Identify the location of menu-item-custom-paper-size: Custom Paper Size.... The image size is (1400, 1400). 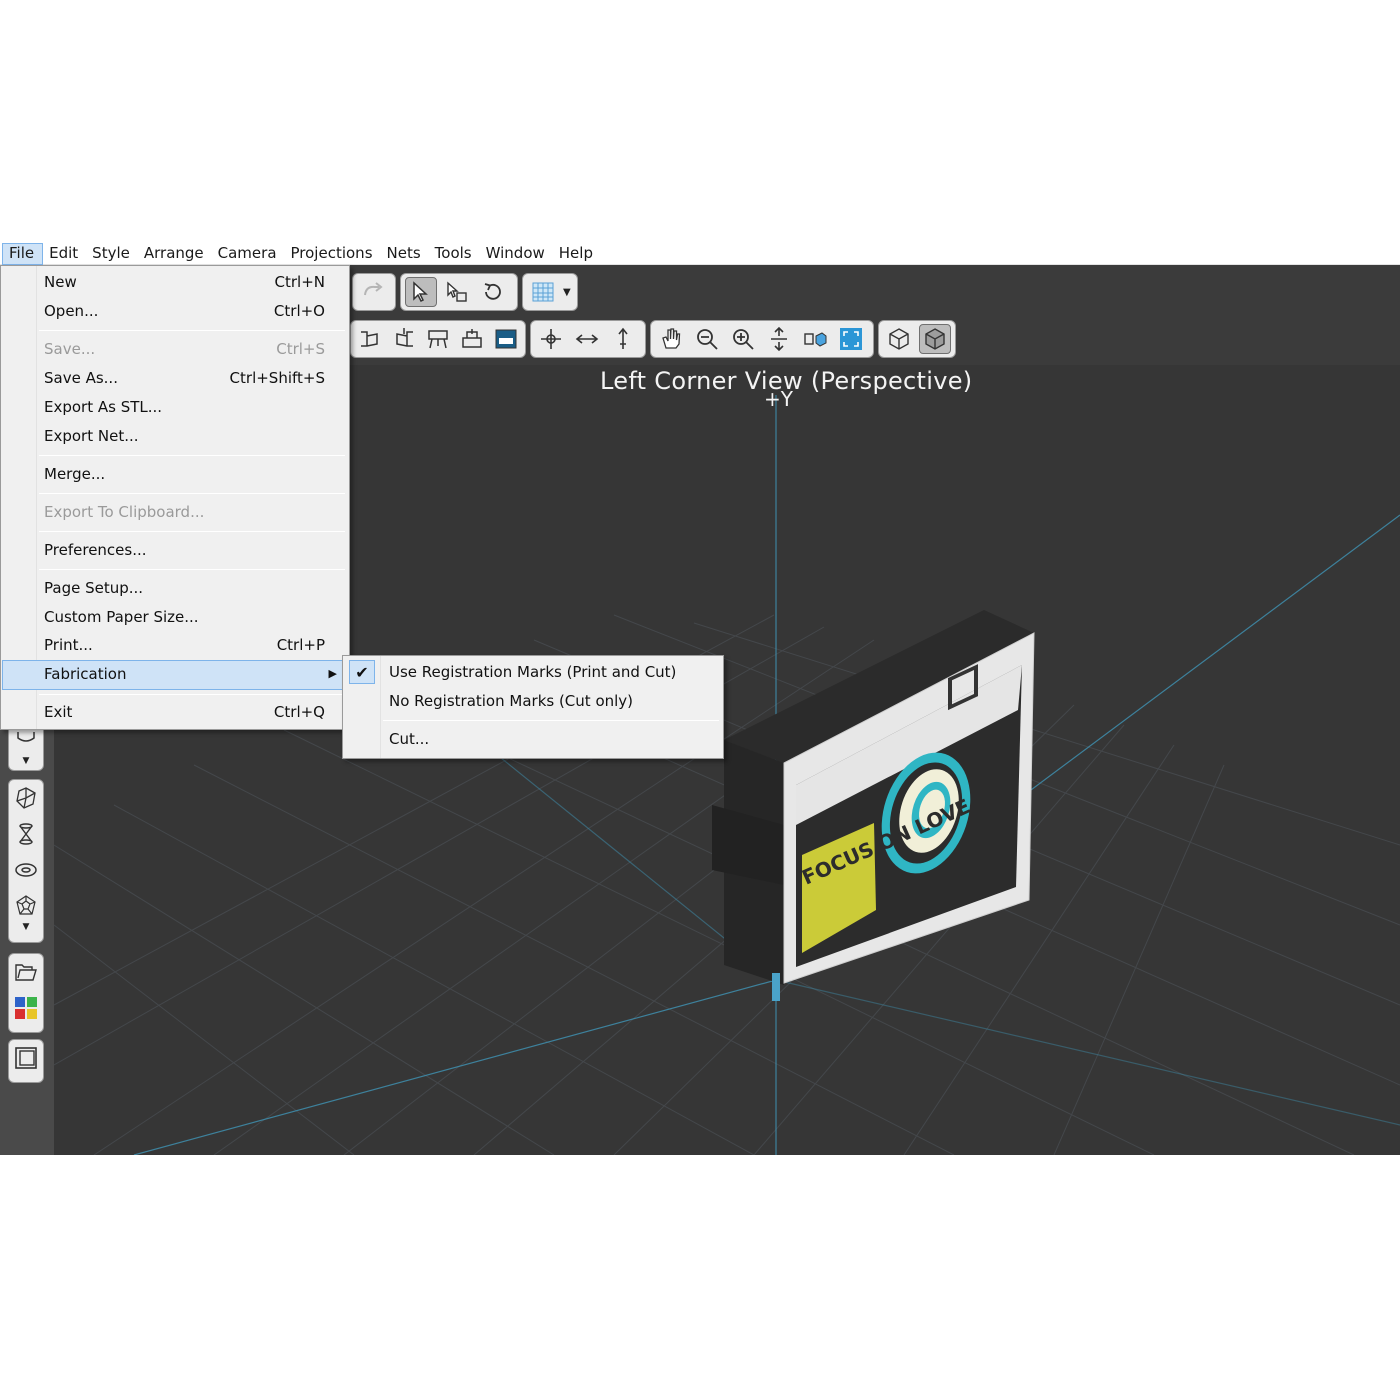
(175, 618).